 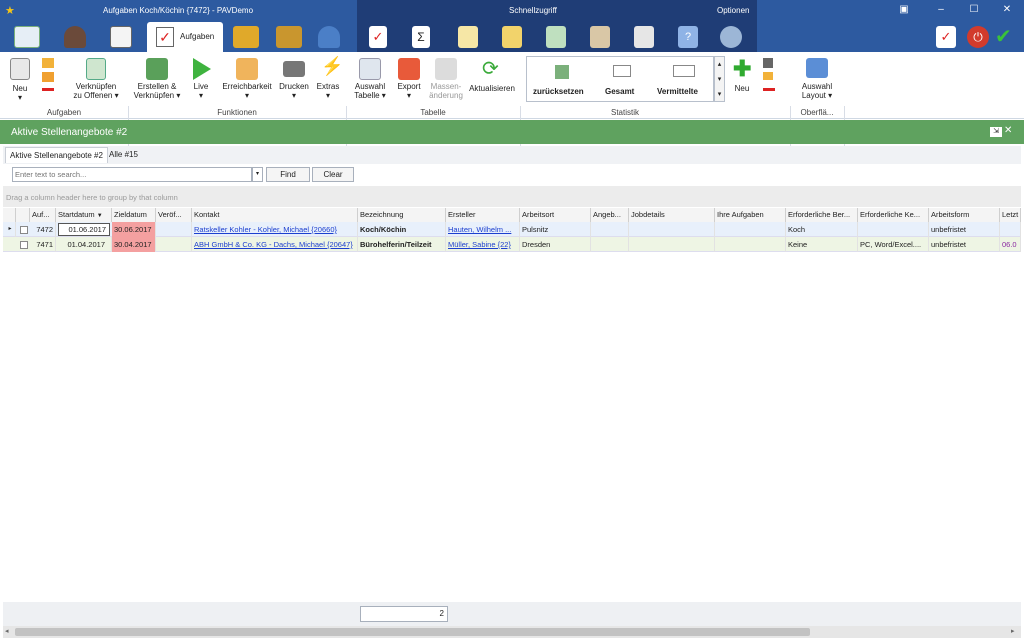 What do you see at coordinates (1010, 244) in the screenshot?
I see `cell-letzt: 06.0` at bounding box center [1010, 244].